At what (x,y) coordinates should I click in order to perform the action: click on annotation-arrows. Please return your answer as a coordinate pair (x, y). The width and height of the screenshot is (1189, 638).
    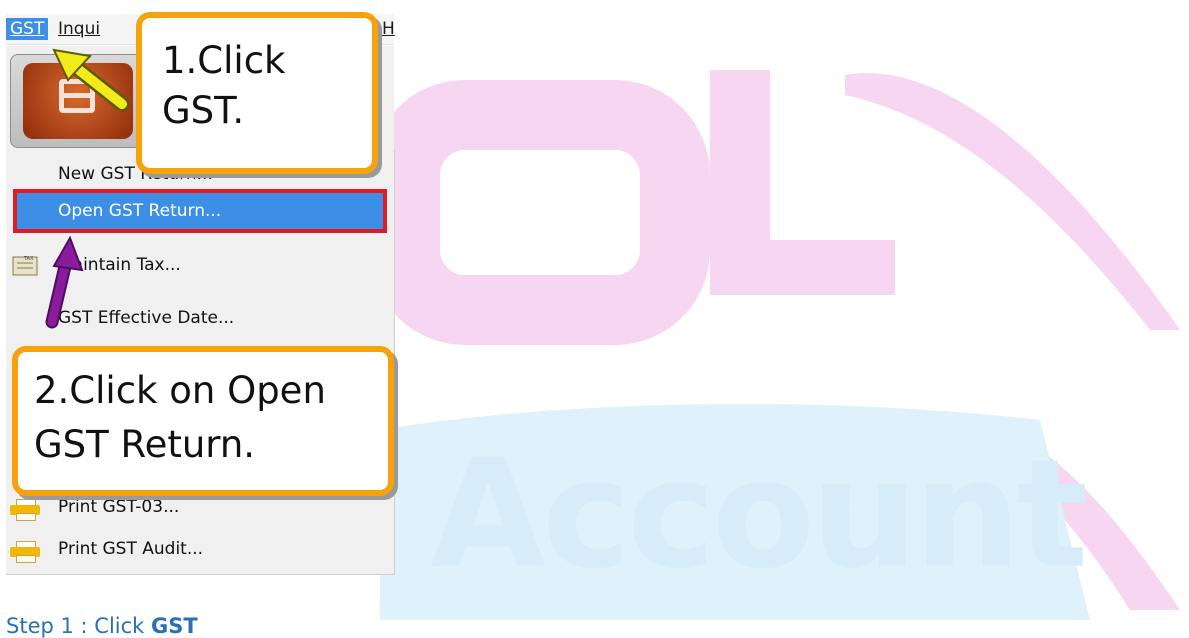
    Looking at the image, I should click on (87, 188).